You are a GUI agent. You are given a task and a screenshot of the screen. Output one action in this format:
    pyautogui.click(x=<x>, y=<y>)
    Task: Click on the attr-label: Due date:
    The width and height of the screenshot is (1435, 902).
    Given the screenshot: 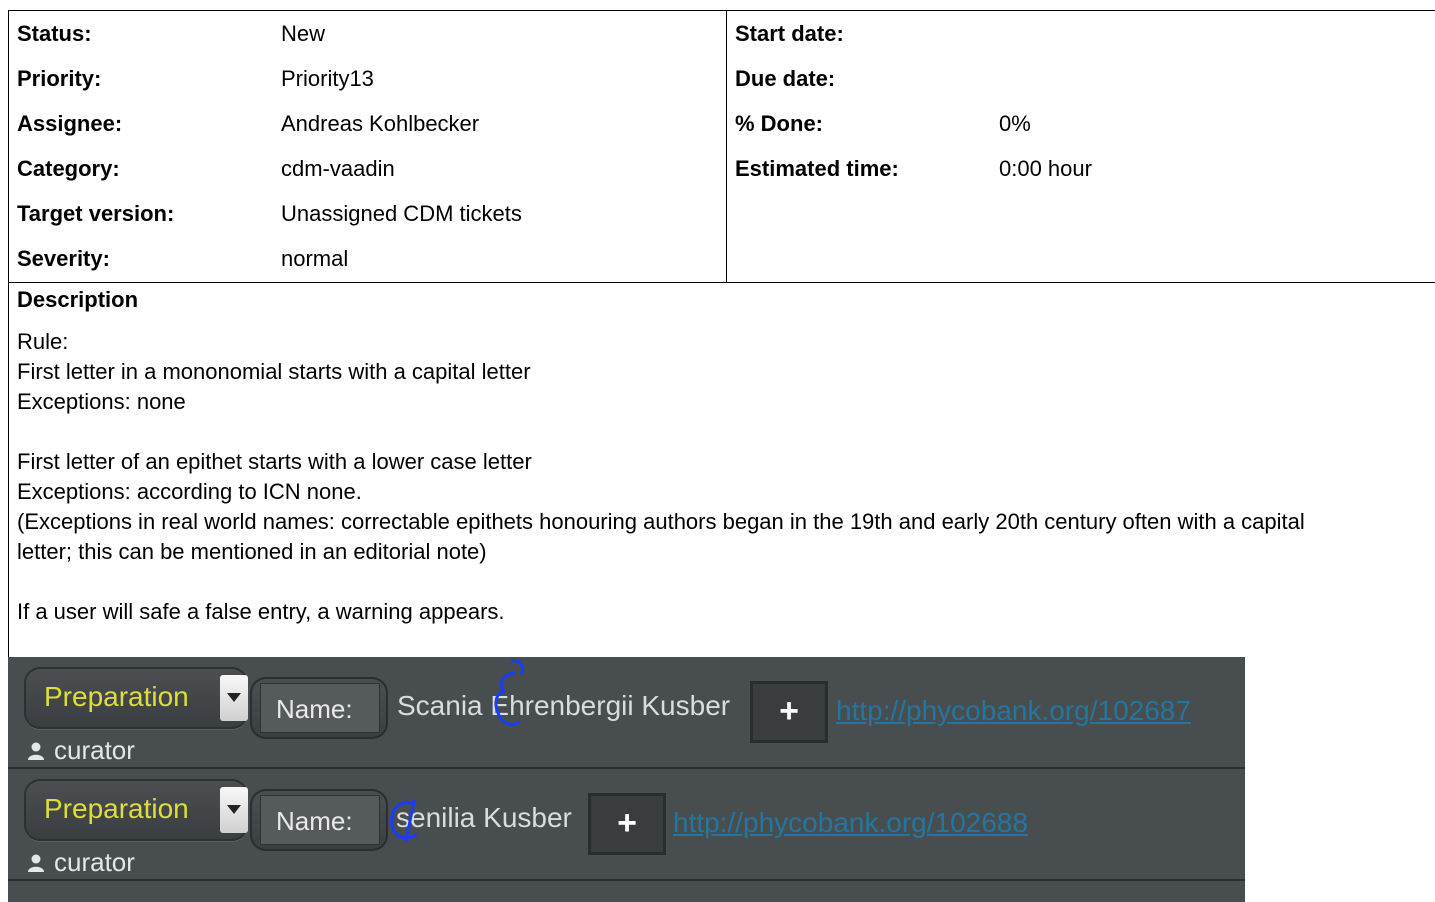 What is the action you would take?
    pyautogui.click(x=785, y=78)
    